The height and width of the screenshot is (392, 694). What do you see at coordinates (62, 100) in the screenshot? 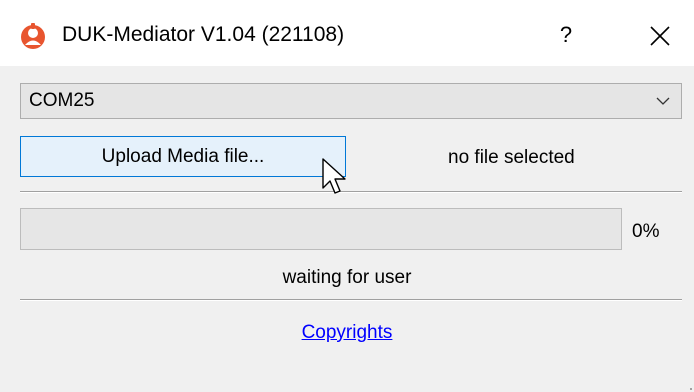
I see `com-port-value: COM25` at bounding box center [62, 100].